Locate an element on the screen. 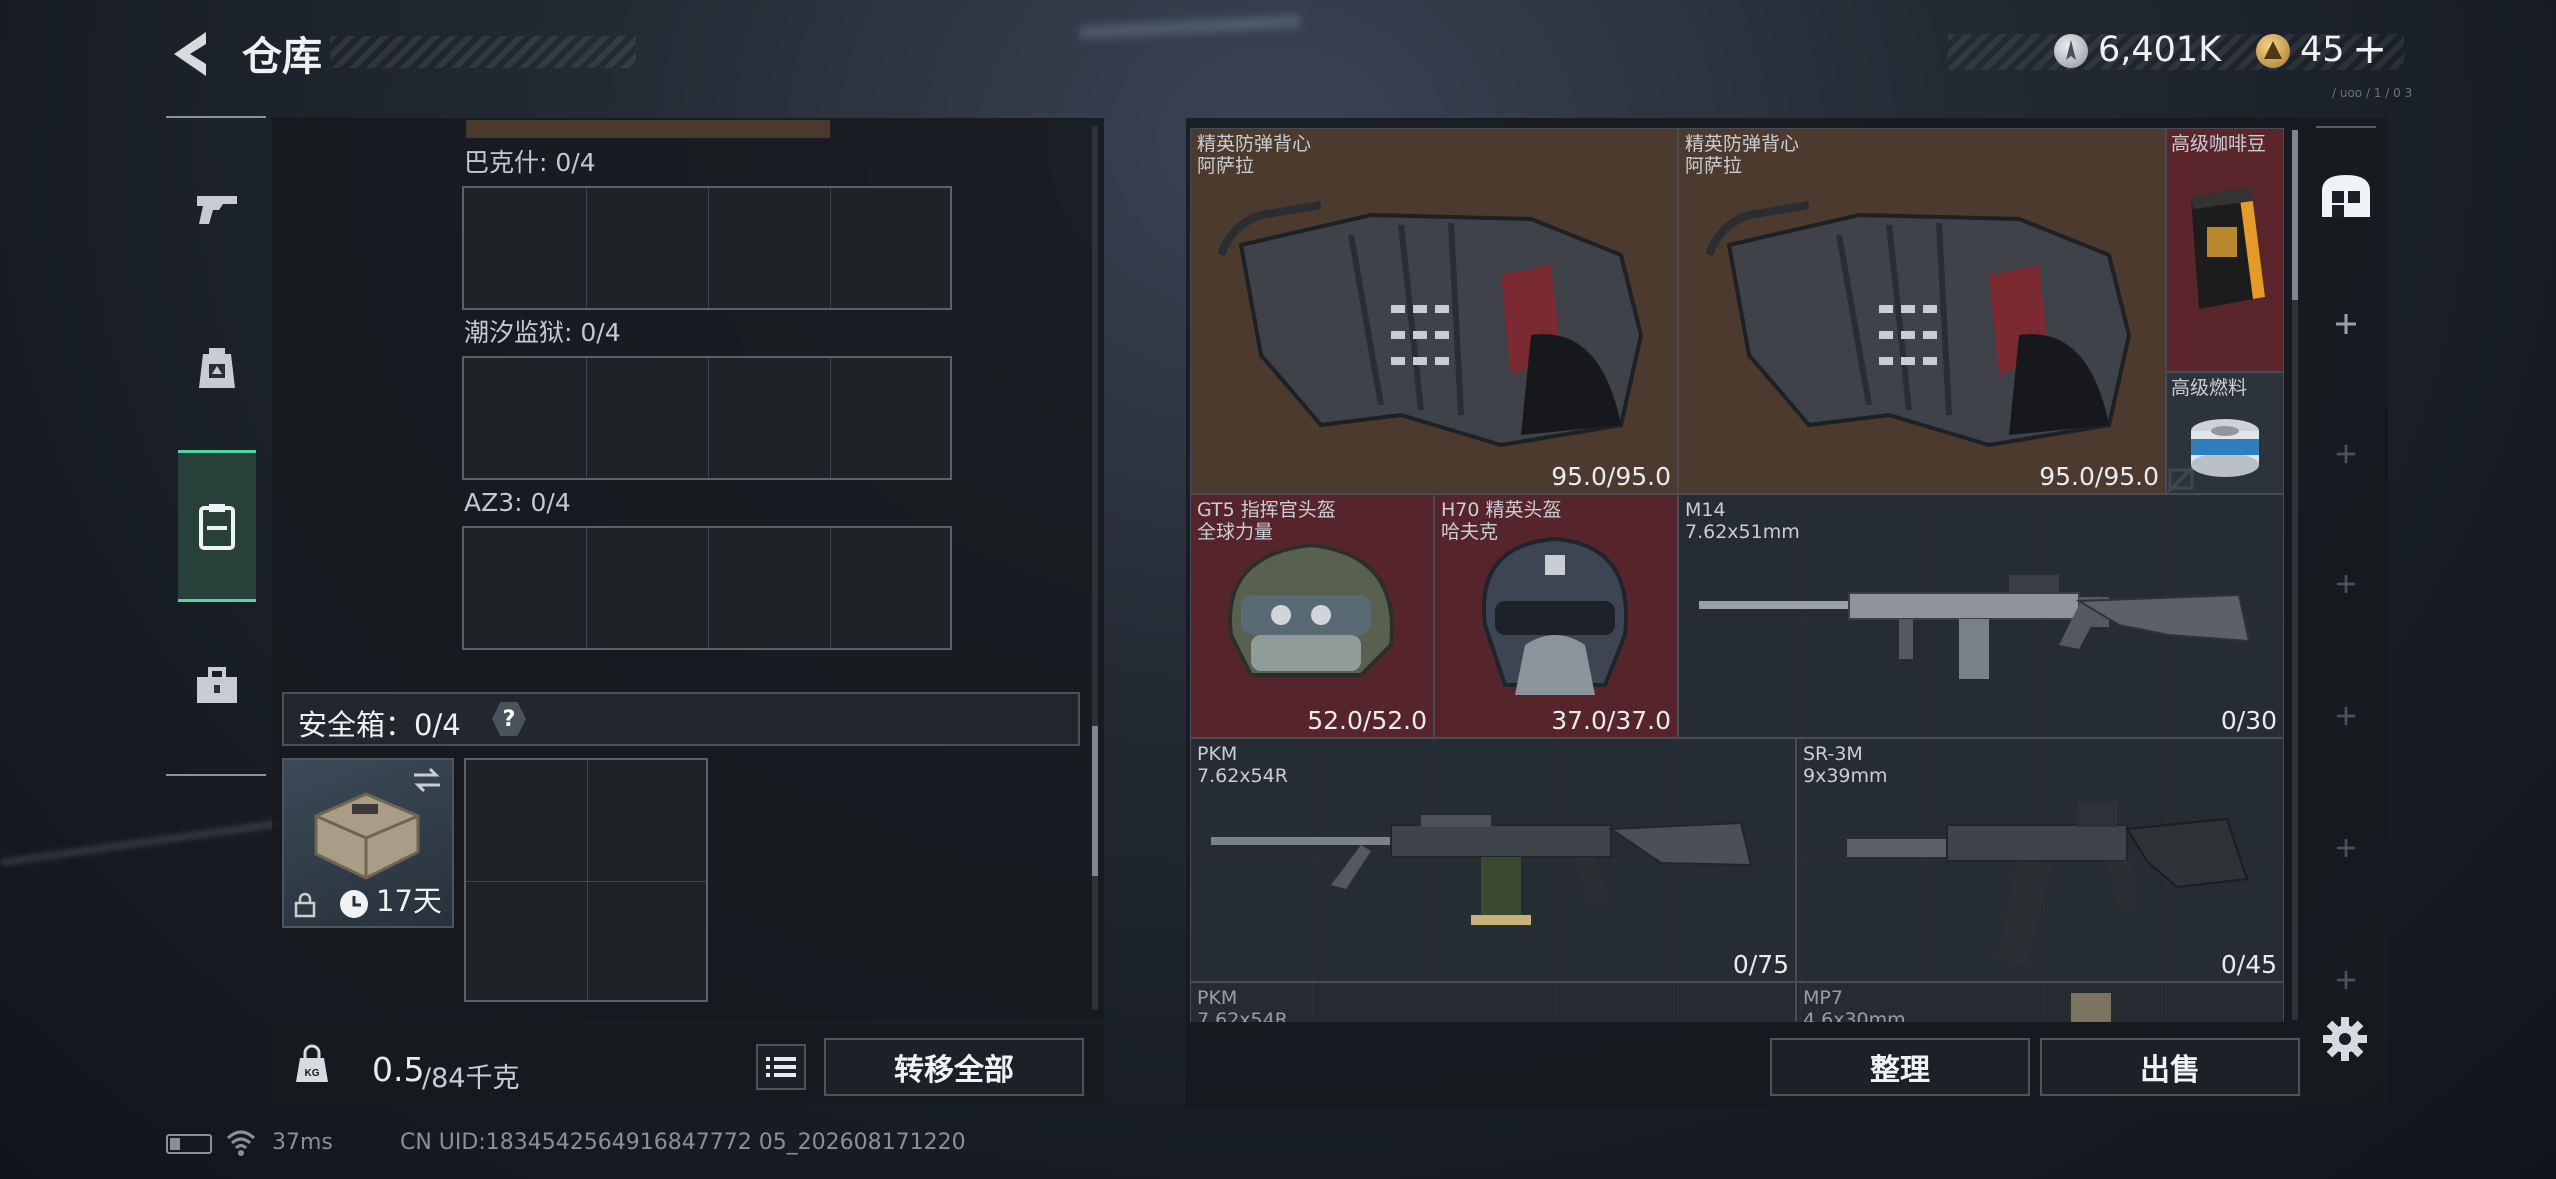 Image resolution: width=2556 pixels, height=1179 pixels. right-rail-top-line is located at coordinates (2346, 127).